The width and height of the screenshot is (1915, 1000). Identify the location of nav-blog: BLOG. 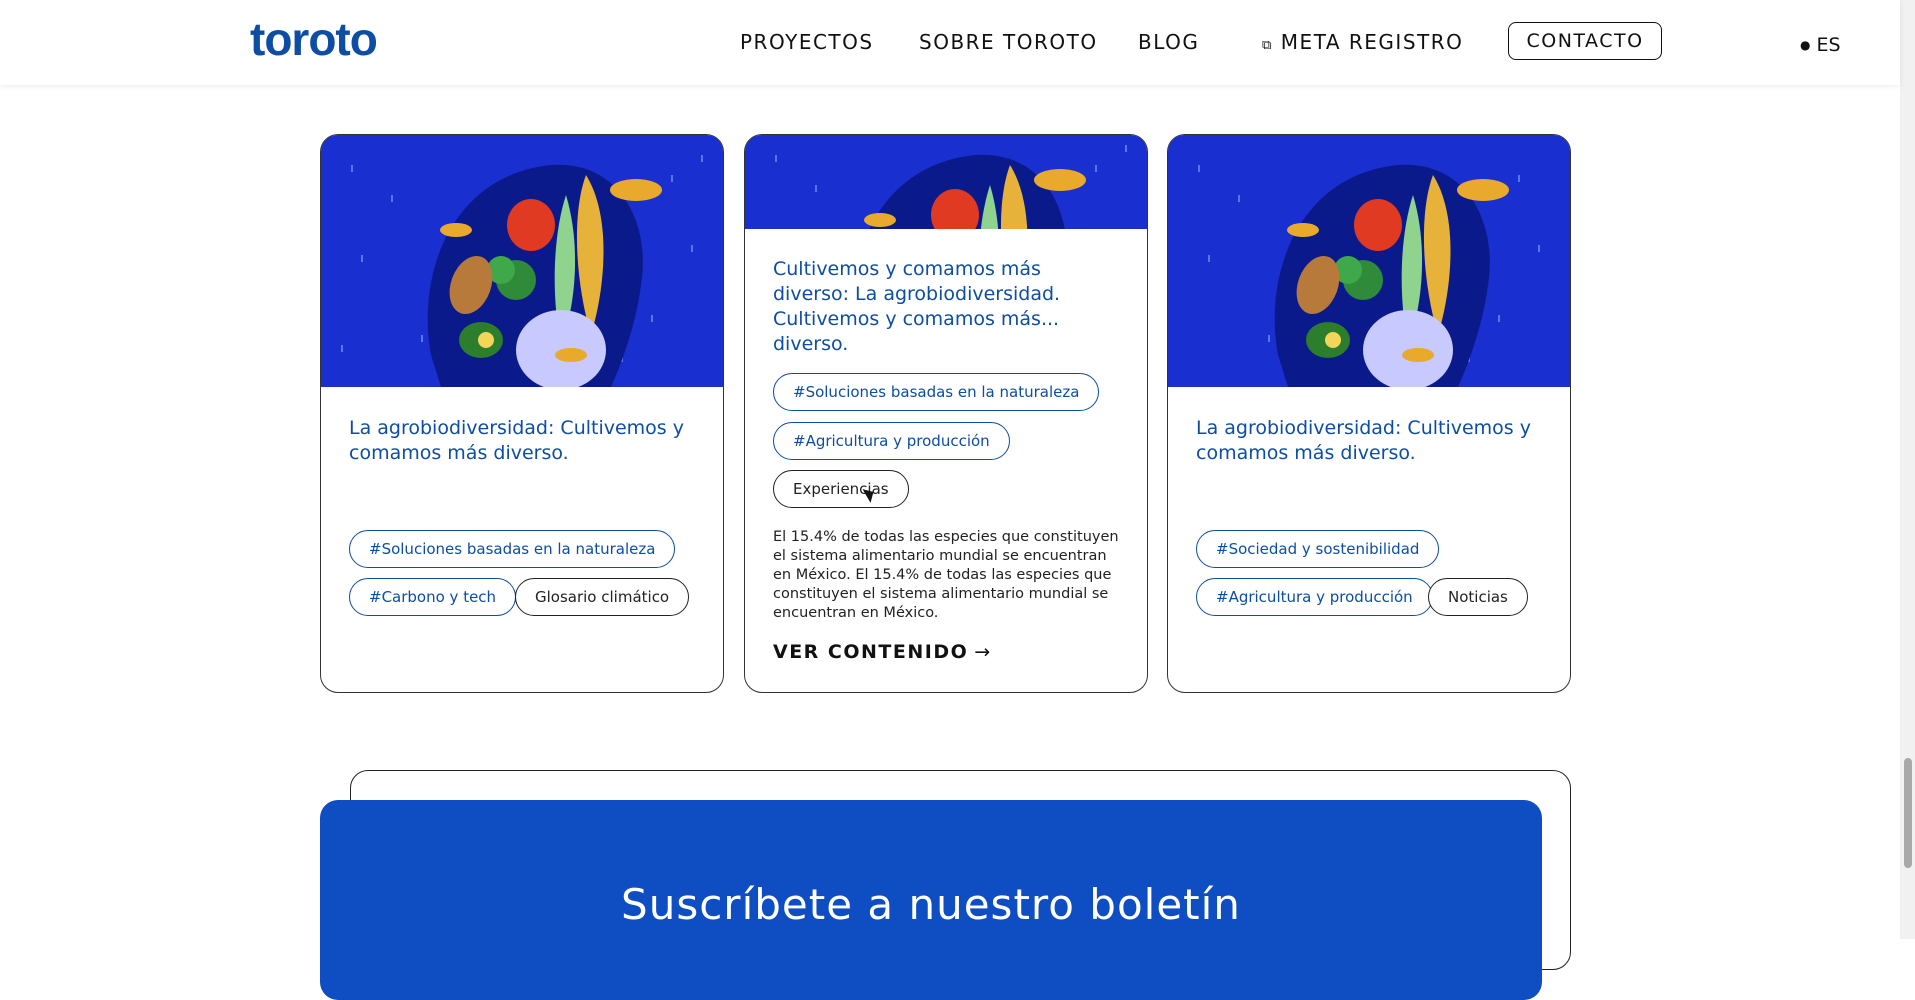
(1168, 42).